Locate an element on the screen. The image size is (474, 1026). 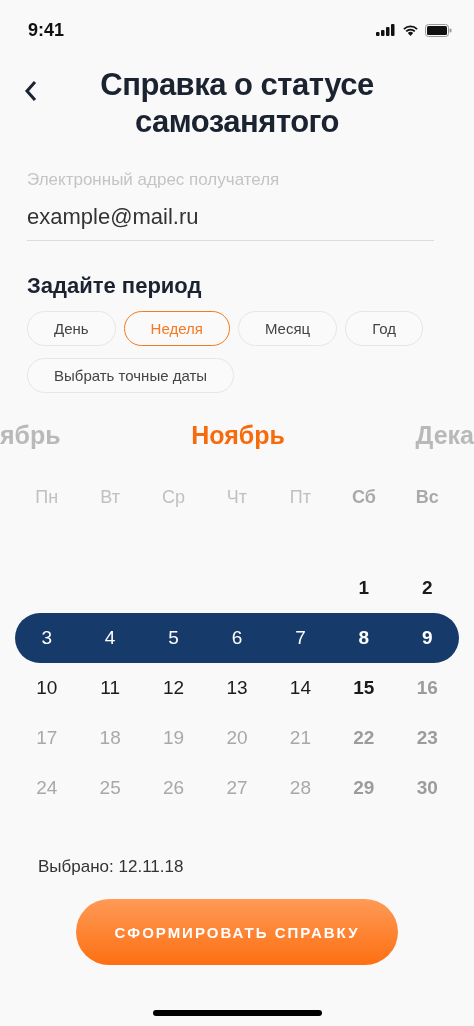
weekday-label: Сб is located at coordinates (363, 497).